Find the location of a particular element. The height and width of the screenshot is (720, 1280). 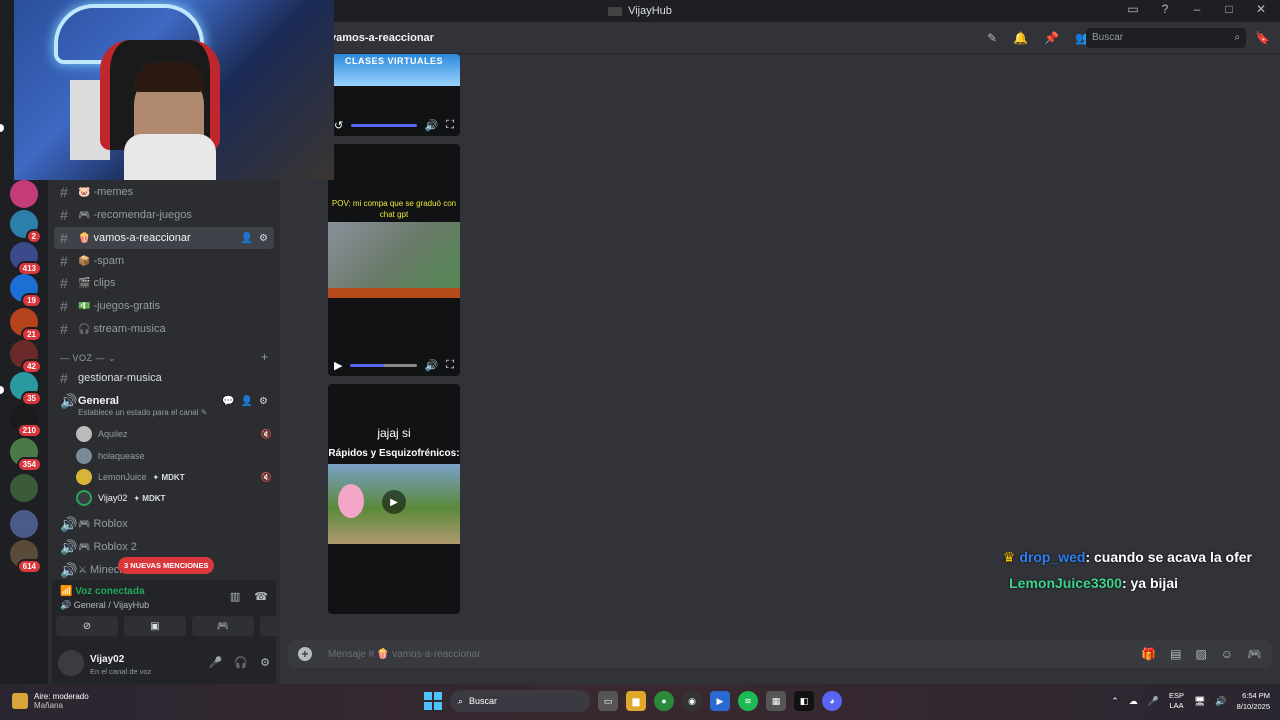

close-button: ✕ is located at coordinates (1261, 9).